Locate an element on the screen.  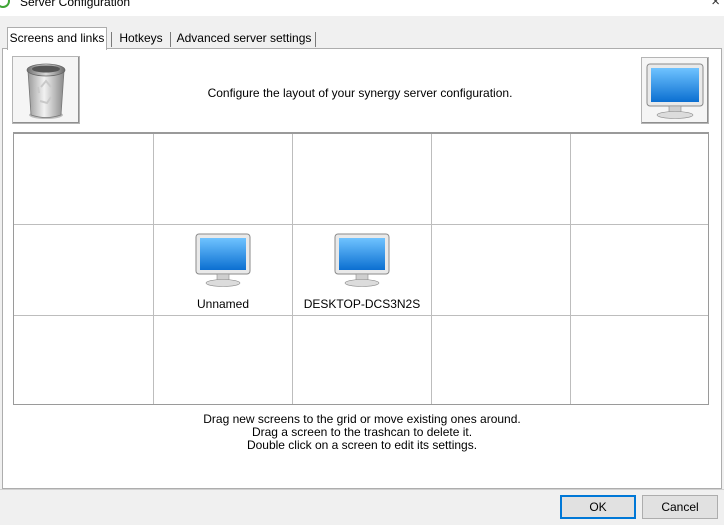
grid-screen-desktop: DESKTOP-DCS3N2S is located at coordinates (362, 270).